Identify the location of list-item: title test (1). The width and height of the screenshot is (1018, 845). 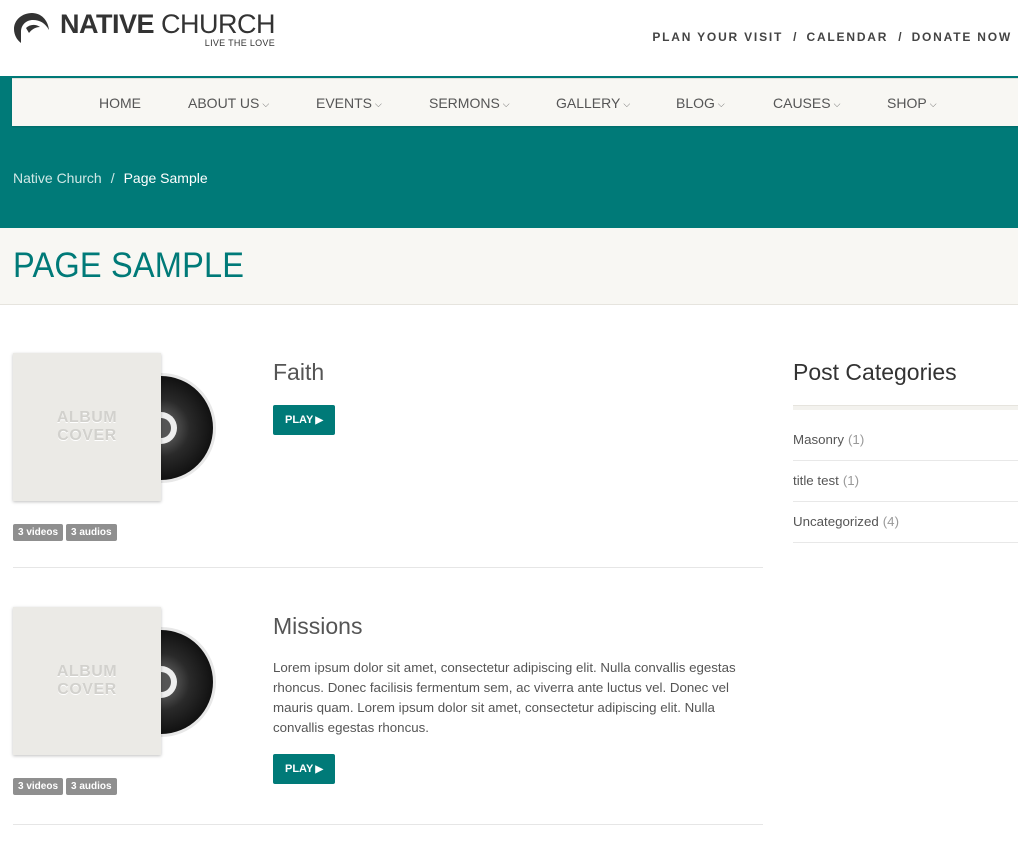
(905, 481).